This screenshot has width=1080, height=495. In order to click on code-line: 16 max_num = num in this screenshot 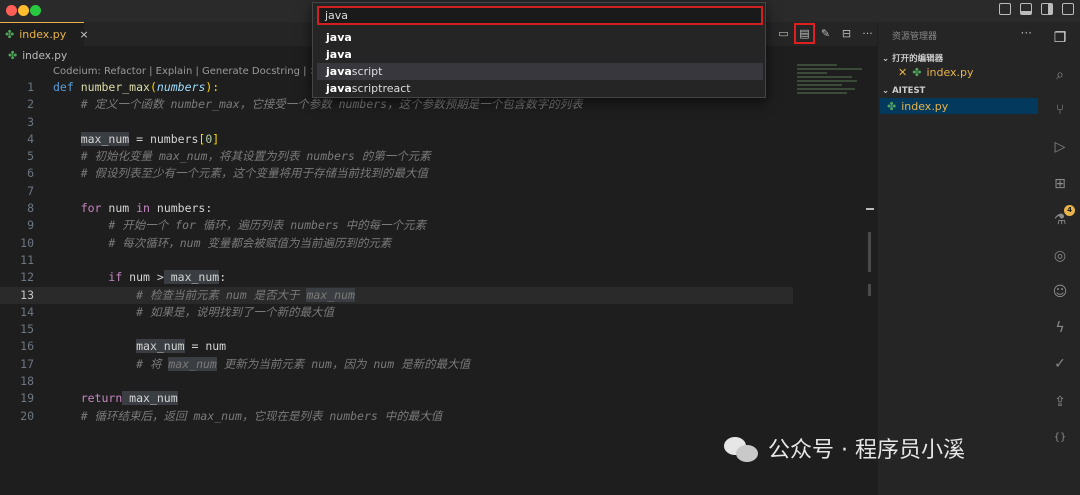, I will do `click(430, 346)`.